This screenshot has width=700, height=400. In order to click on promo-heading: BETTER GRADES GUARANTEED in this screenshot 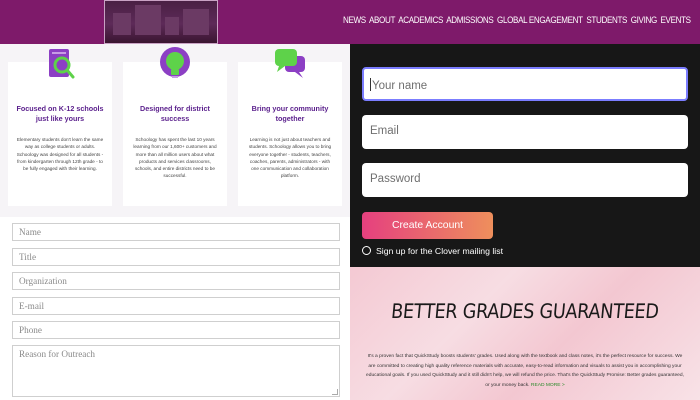, I will do `click(525, 311)`.